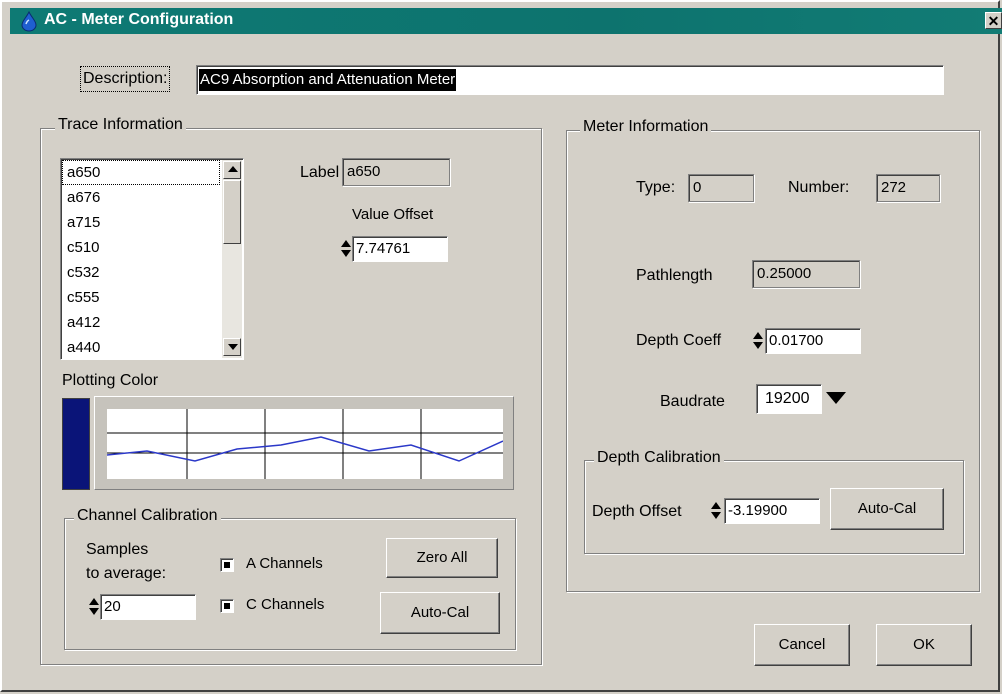  What do you see at coordinates (924, 645) in the screenshot?
I see `ok-button: OK` at bounding box center [924, 645].